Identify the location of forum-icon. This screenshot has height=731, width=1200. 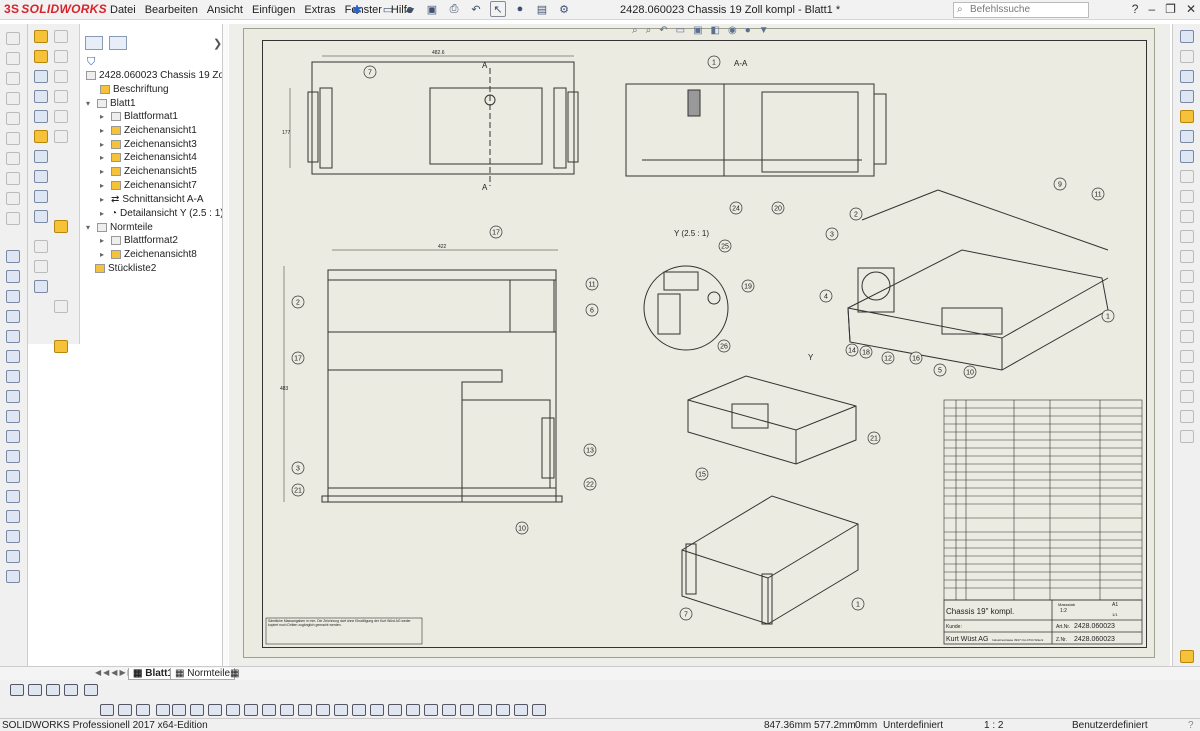
(1187, 156).